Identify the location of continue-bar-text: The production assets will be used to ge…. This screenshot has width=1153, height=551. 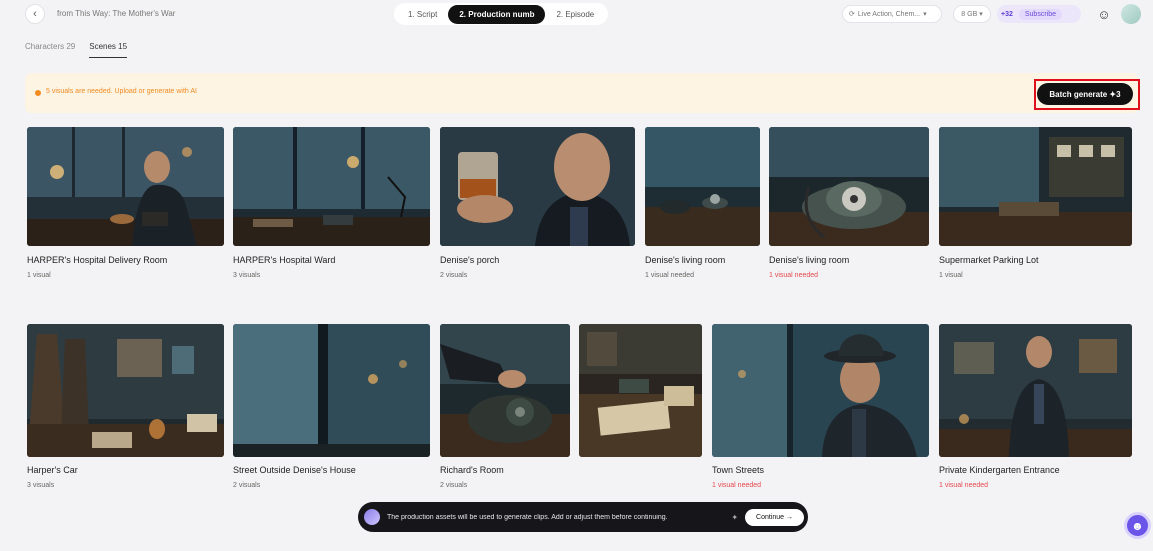
(527, 517).